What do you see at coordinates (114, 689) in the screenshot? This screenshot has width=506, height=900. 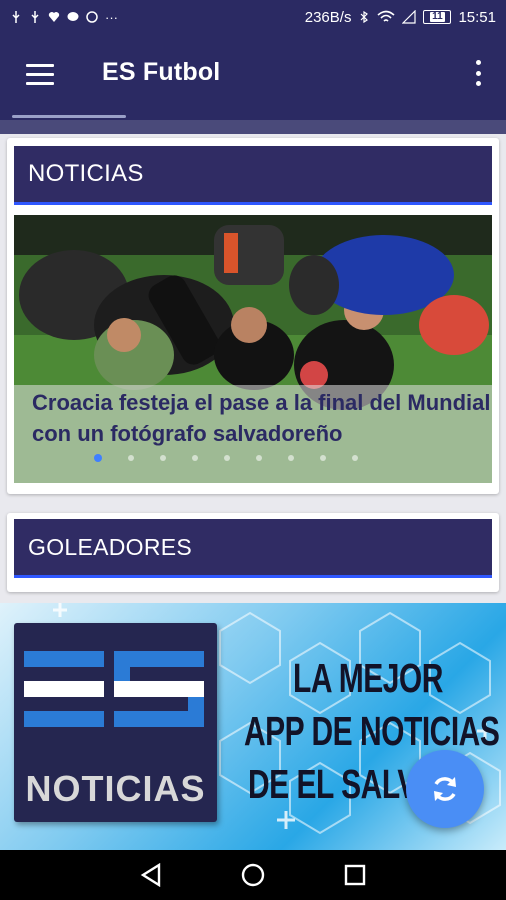 I see `es-logo-mark` at bounding box center [114, 689].